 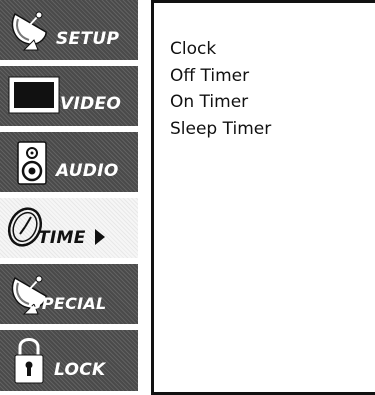 I want to click on menu-item-audio-label: AUDIO, so click(x=87, y=171).